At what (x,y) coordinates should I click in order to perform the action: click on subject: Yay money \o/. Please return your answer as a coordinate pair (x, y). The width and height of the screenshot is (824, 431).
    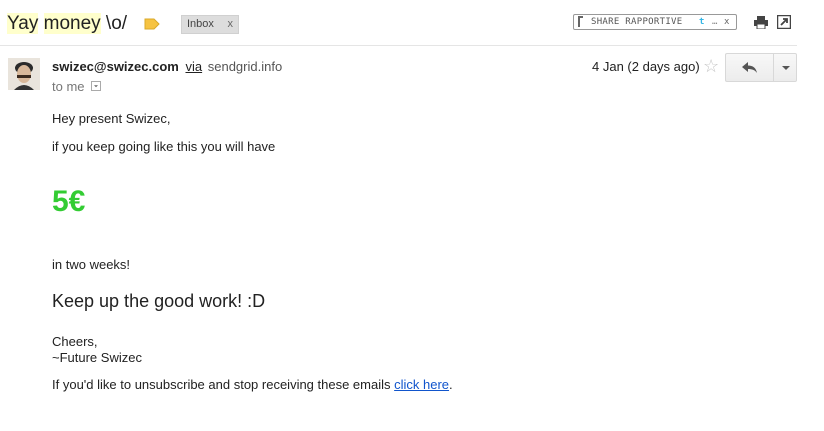
    Looking at the image, I should click on (67, 24).